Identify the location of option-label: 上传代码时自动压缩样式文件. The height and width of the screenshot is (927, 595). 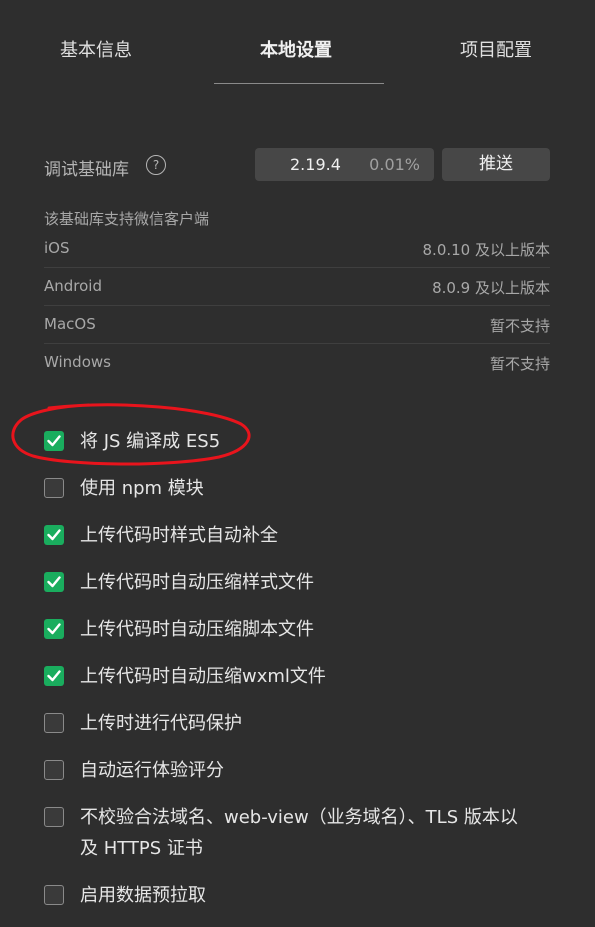
(197, 582).